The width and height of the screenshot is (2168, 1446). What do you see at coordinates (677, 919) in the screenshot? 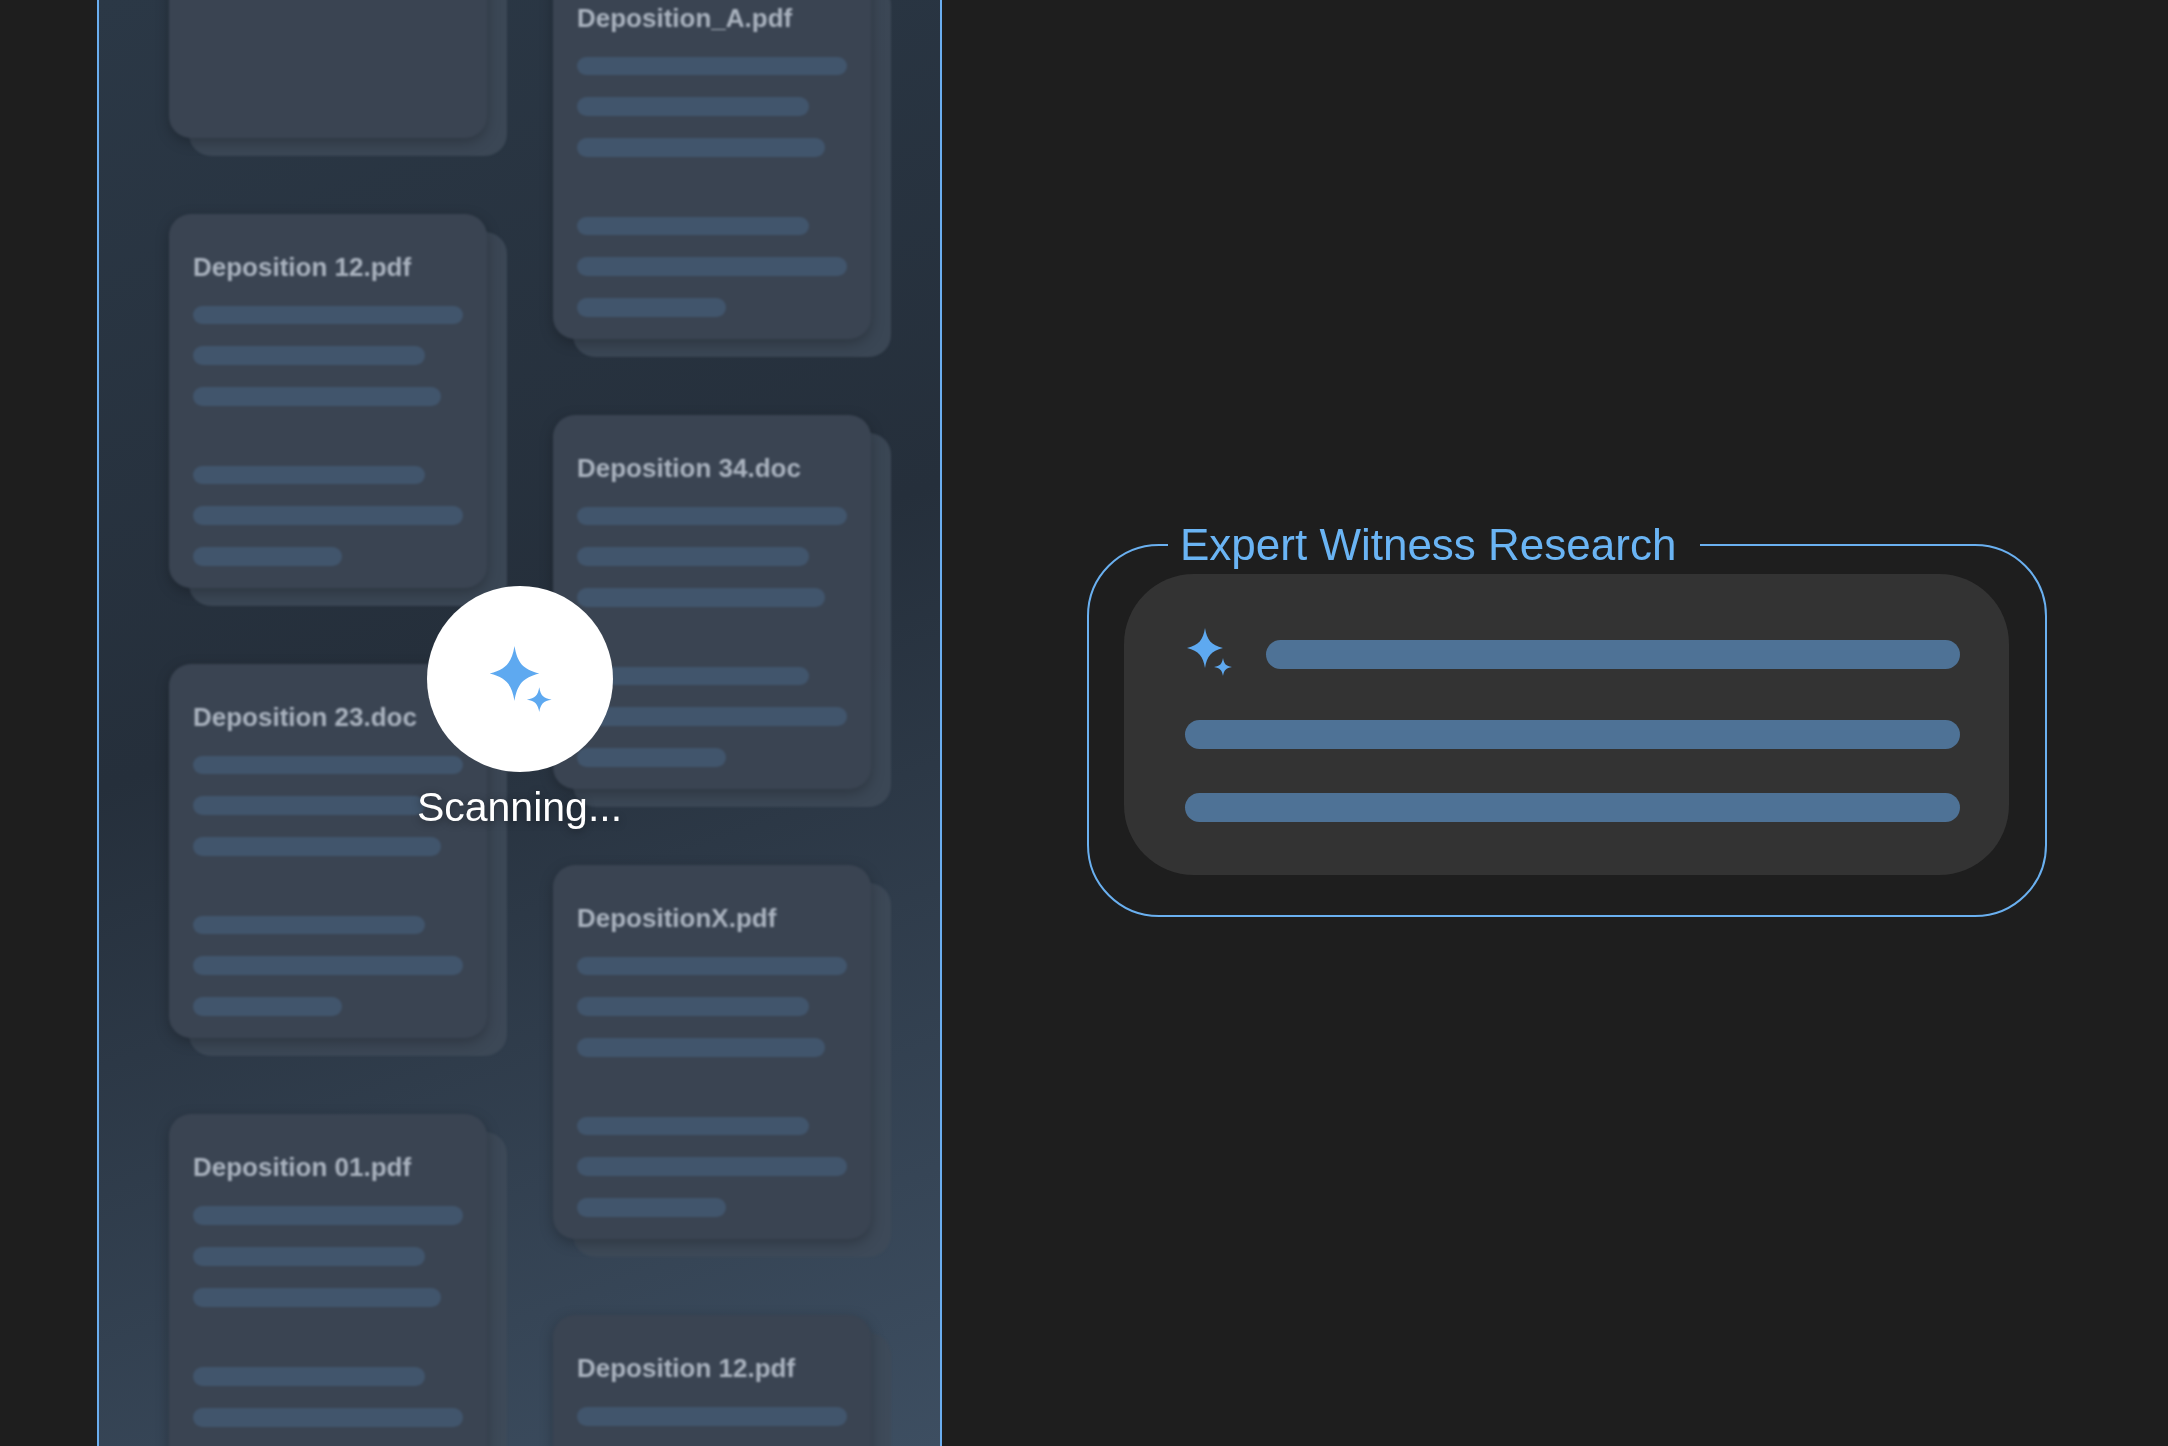
I see `document-title: DepositionX.pdf` at bounding box center [677, 919].